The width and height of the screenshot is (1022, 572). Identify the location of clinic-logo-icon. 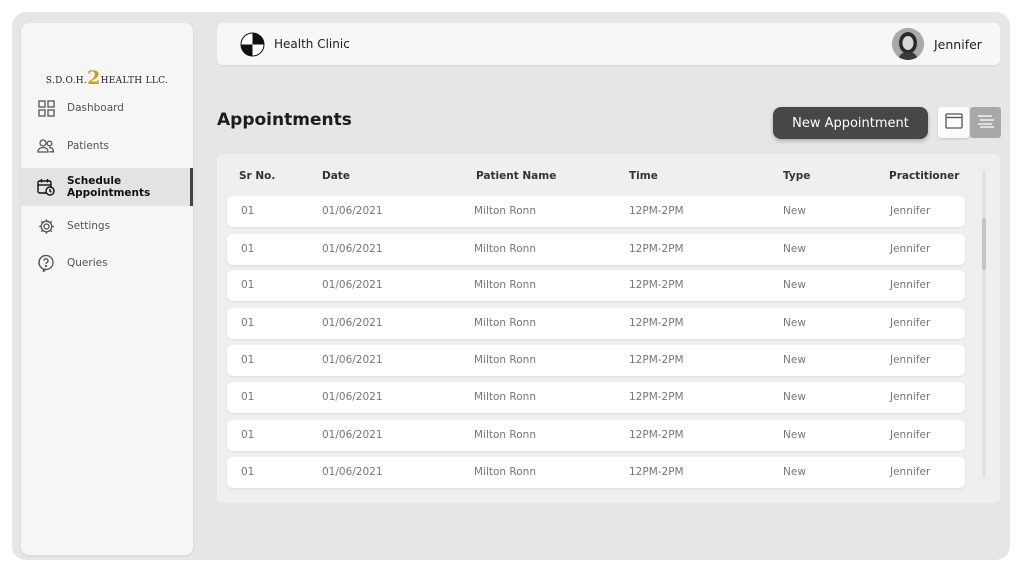
(252, 44).